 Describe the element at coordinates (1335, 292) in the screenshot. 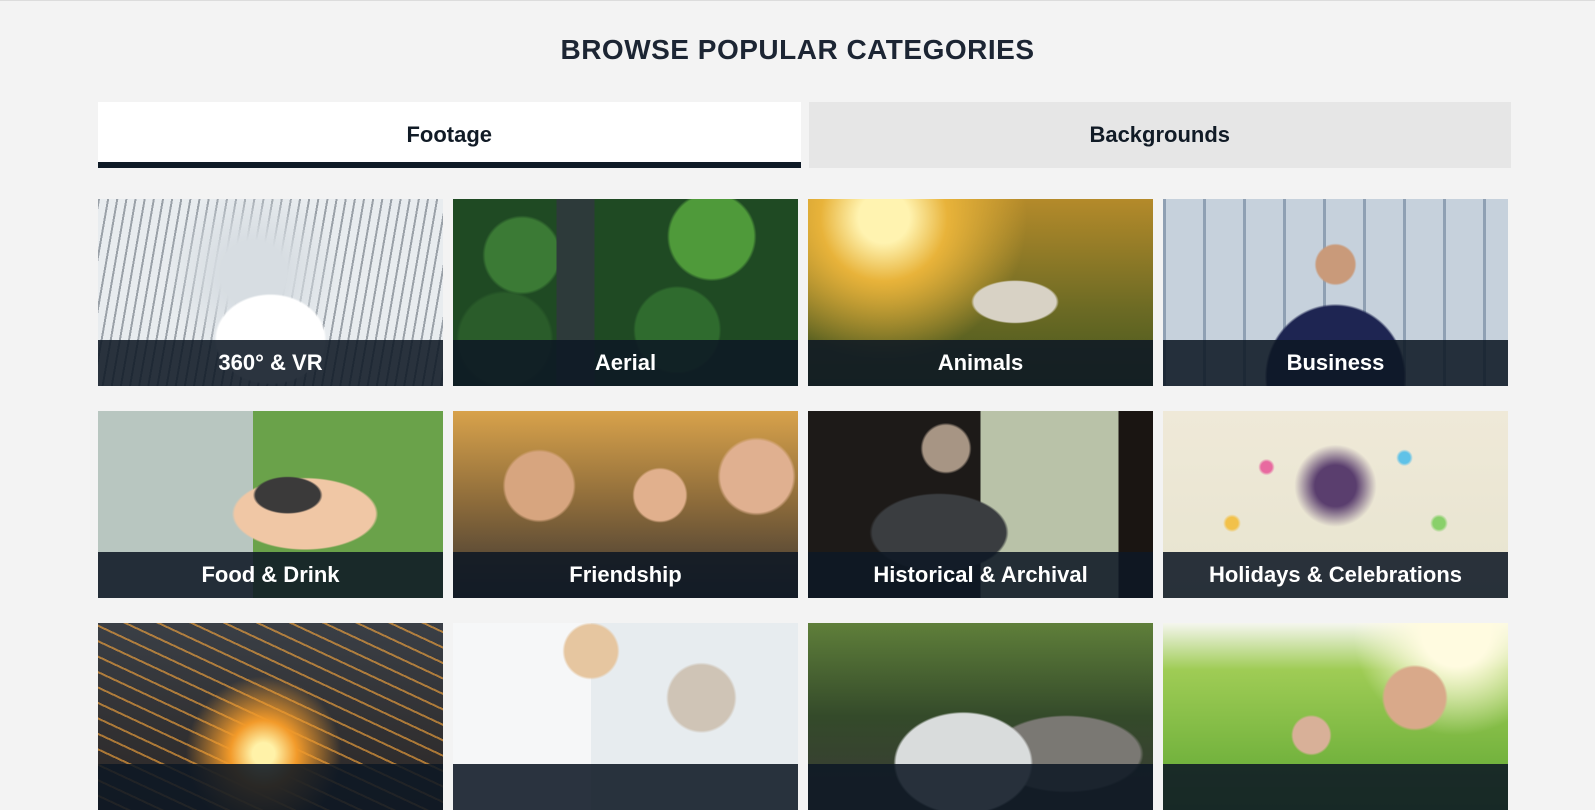

I see `category-card-business: Business` at that location.